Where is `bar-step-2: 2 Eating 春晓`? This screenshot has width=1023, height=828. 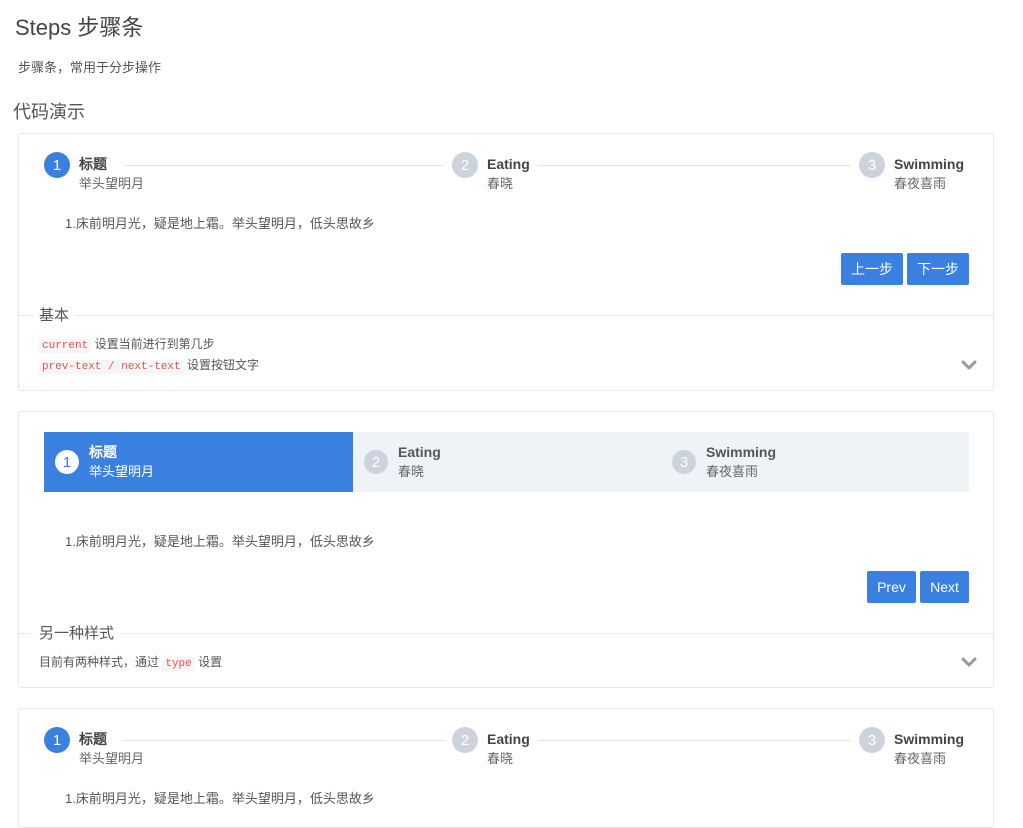 bar-step-2: 2 Eating 春晓 is located at coordinates (507, 462).